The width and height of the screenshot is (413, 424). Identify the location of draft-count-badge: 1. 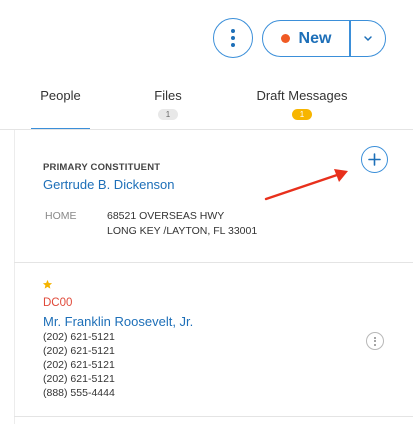
(302, 114).